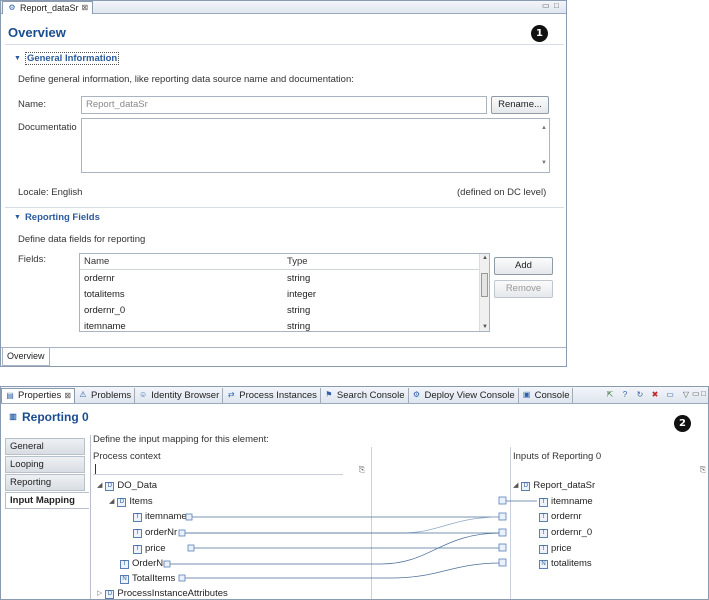 This screenshot has height=600, width=709. What do you see at coordinates (502, 192) in the screenshot?
I see `locale-note: (defined on DC level)` at bounding box center [502, 192].